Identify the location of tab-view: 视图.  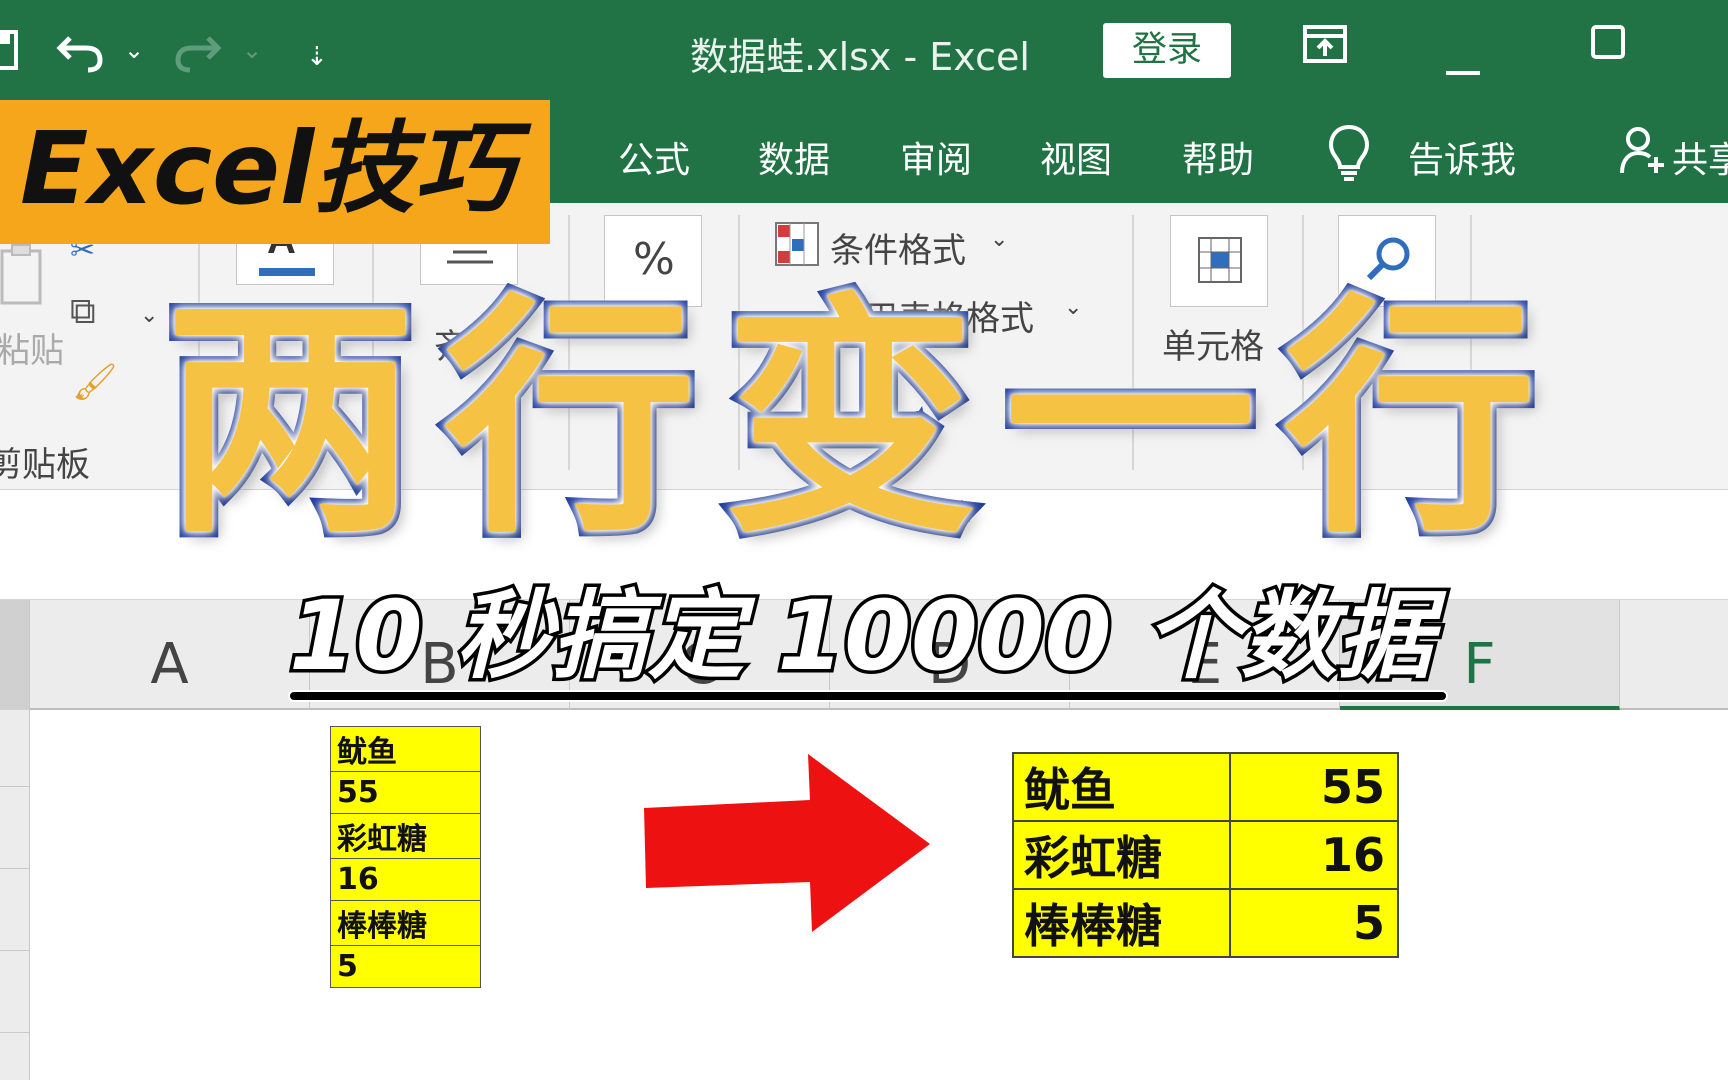
(1076, 157).